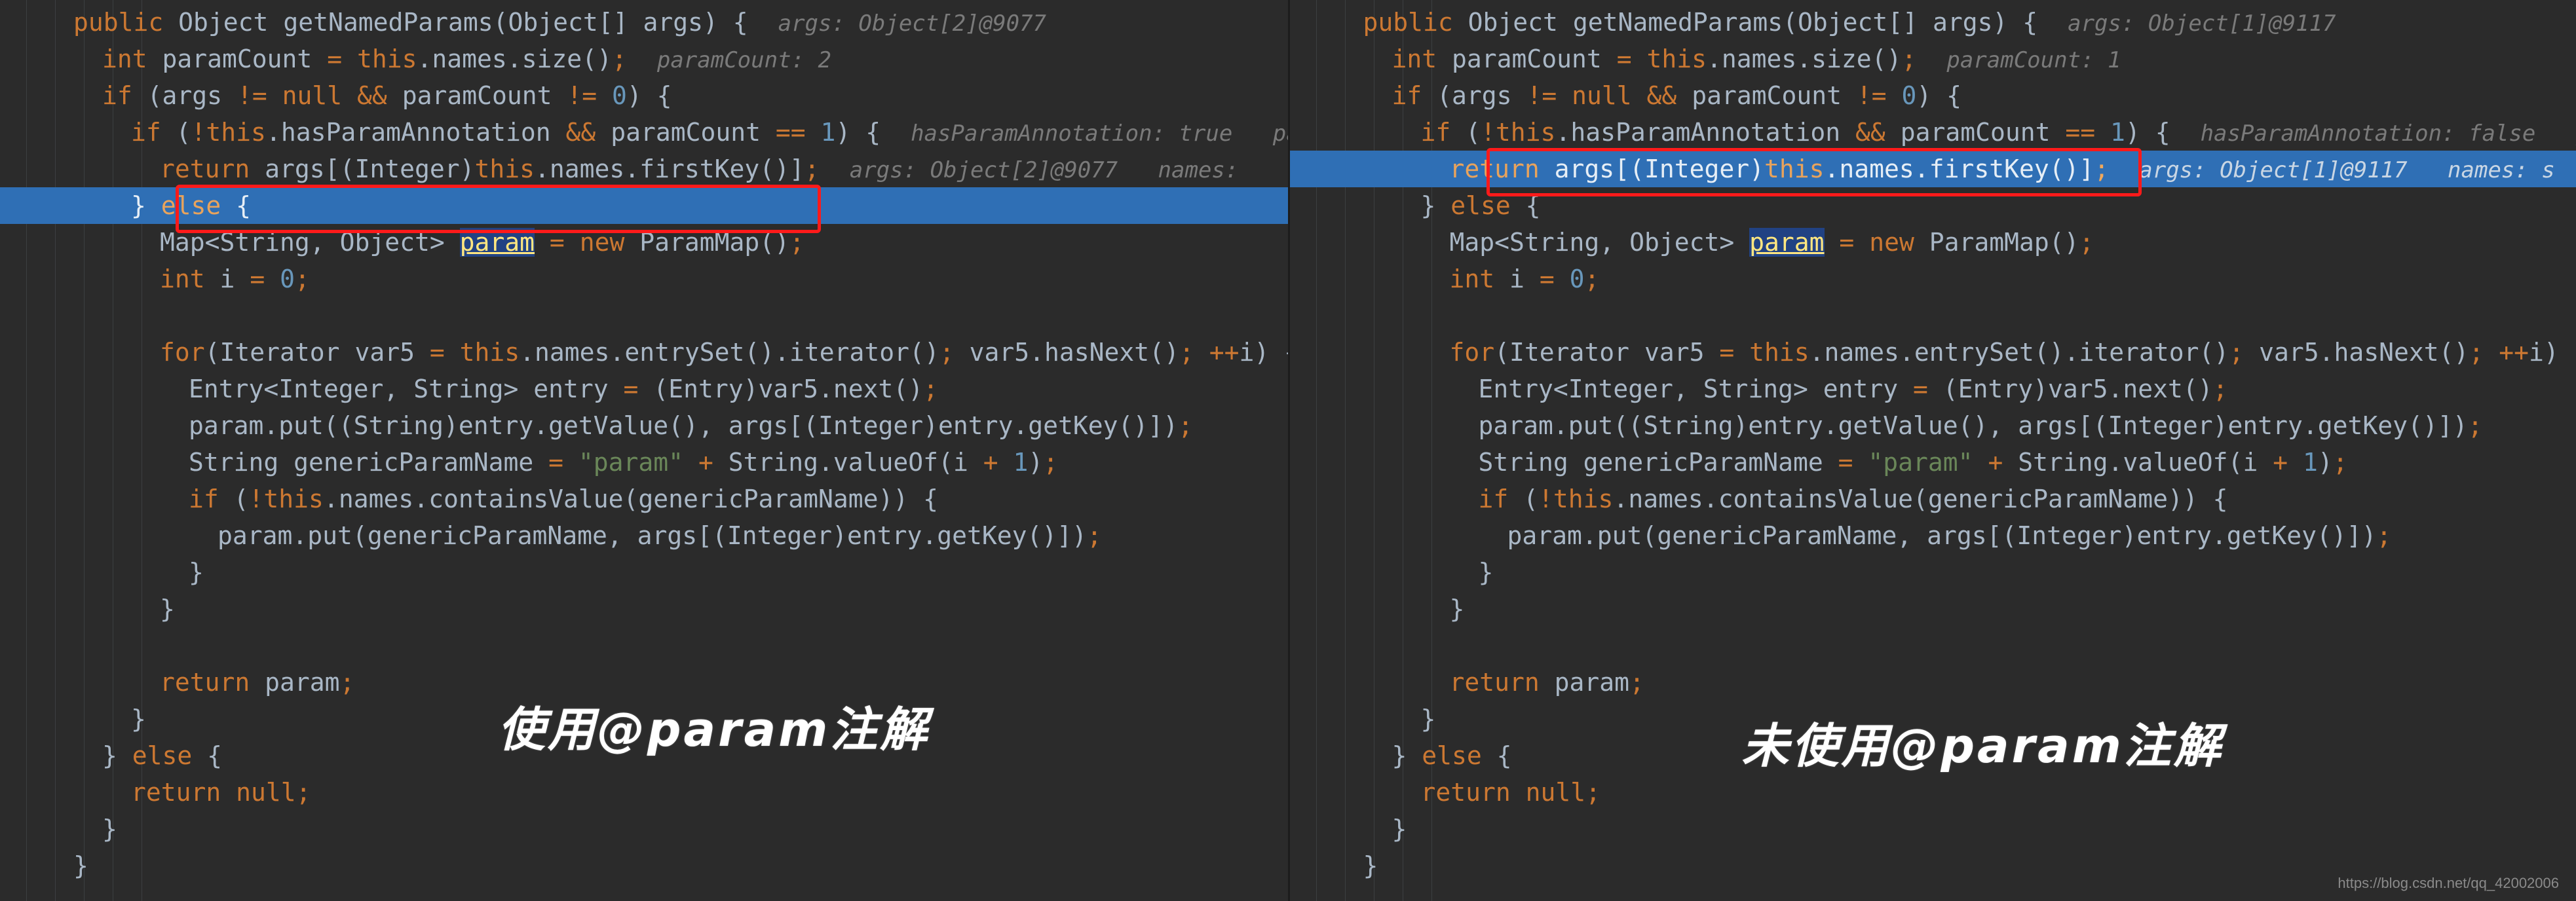  What do you see at coordinates (2347, 170) in the screenshot?
I see `debugger-value-hint: args: Object[1]@9117 names: s` at bounding box center [2347, 170].